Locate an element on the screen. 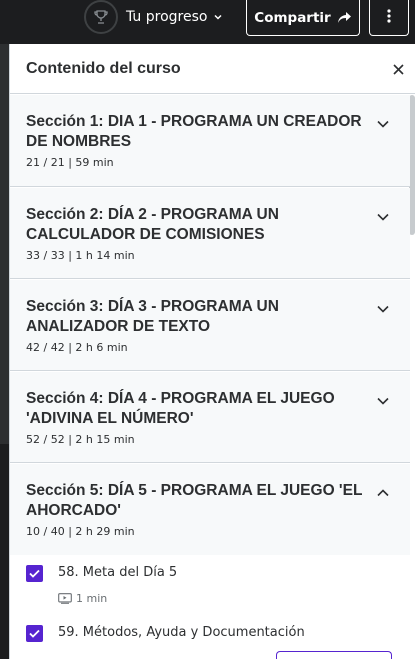  share-button-label: Compartir is located at coordinates (292, 17).